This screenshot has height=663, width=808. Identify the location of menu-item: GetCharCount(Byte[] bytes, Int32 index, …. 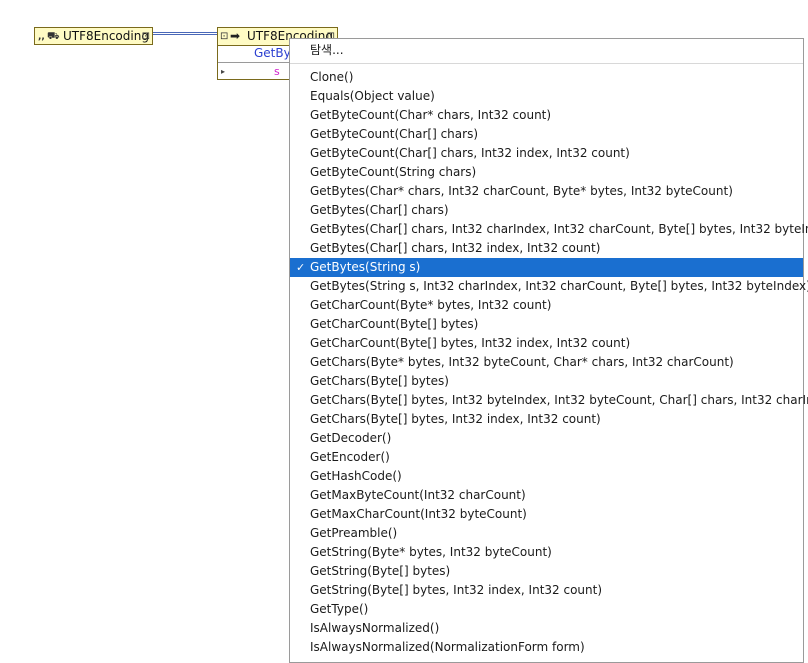
(546, 343).